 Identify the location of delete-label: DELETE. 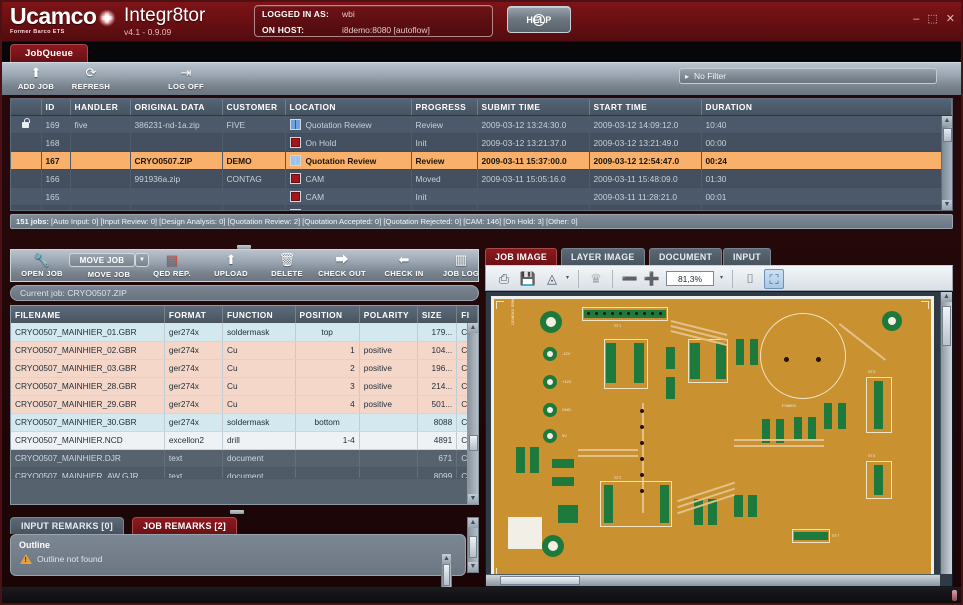
(287, 273).